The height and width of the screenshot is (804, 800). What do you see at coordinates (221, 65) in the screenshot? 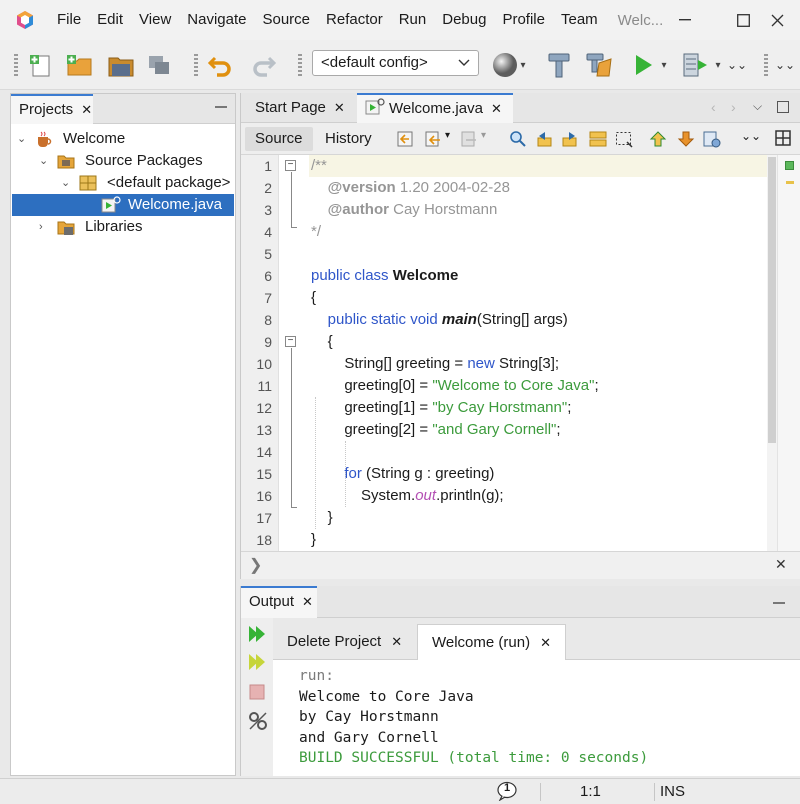
I see `undo-button` at bounding box center [221, 65].